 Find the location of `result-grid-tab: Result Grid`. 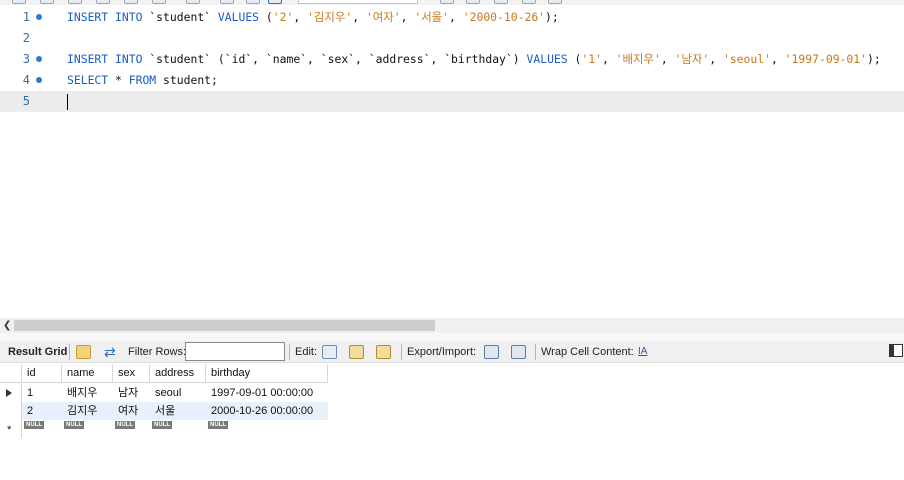

result-grid-tab: Result Grid is located at coordinates (37, 352).